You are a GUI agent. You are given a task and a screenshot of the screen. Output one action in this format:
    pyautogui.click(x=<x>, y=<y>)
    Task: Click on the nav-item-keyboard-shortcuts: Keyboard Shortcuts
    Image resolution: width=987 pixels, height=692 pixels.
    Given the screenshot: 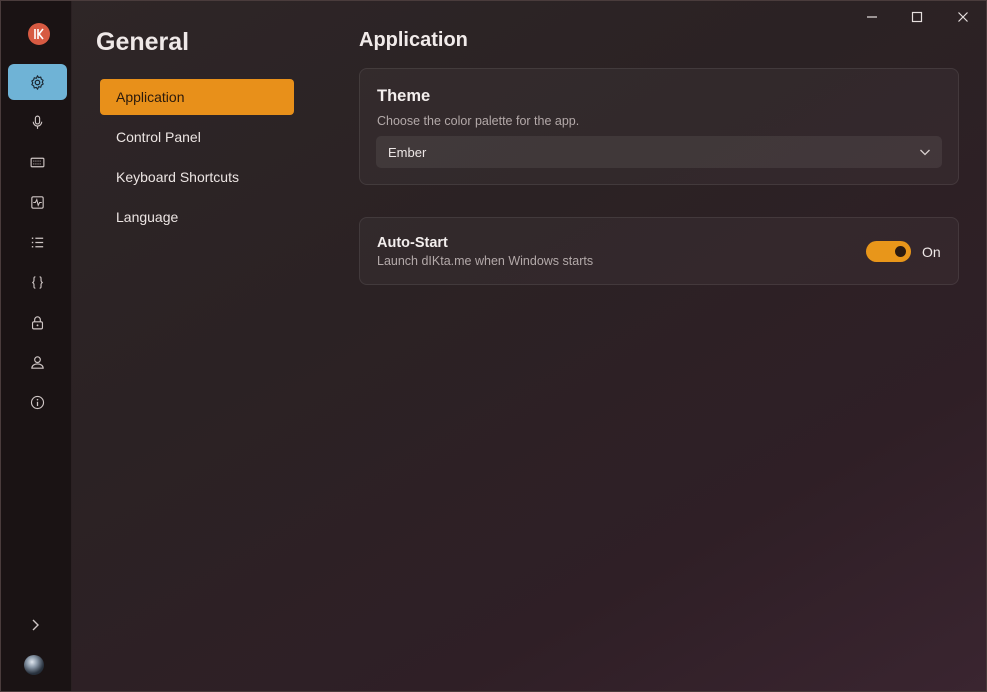 What is the action you would take?
    pyautogui.click(x=197, y=177)
    